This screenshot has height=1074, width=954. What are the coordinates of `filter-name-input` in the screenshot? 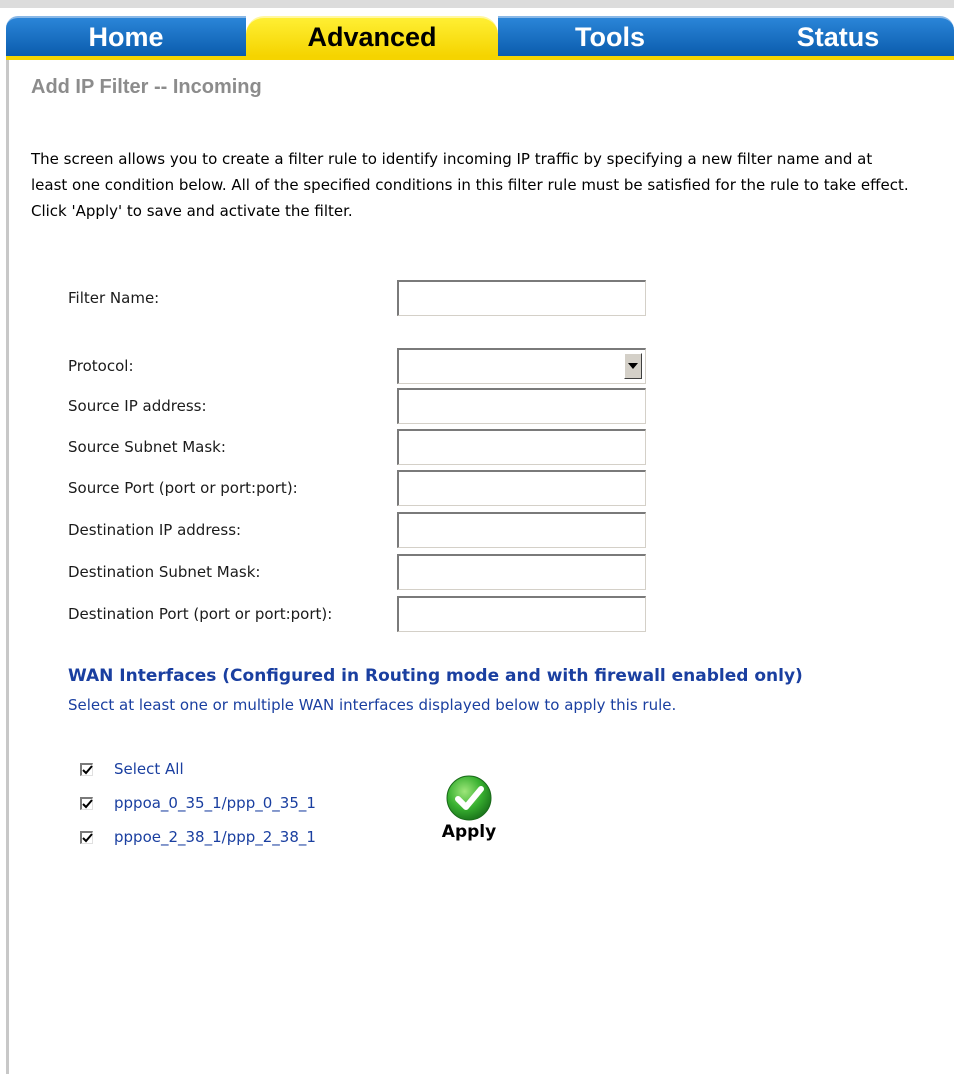 It's located at (521, 298).